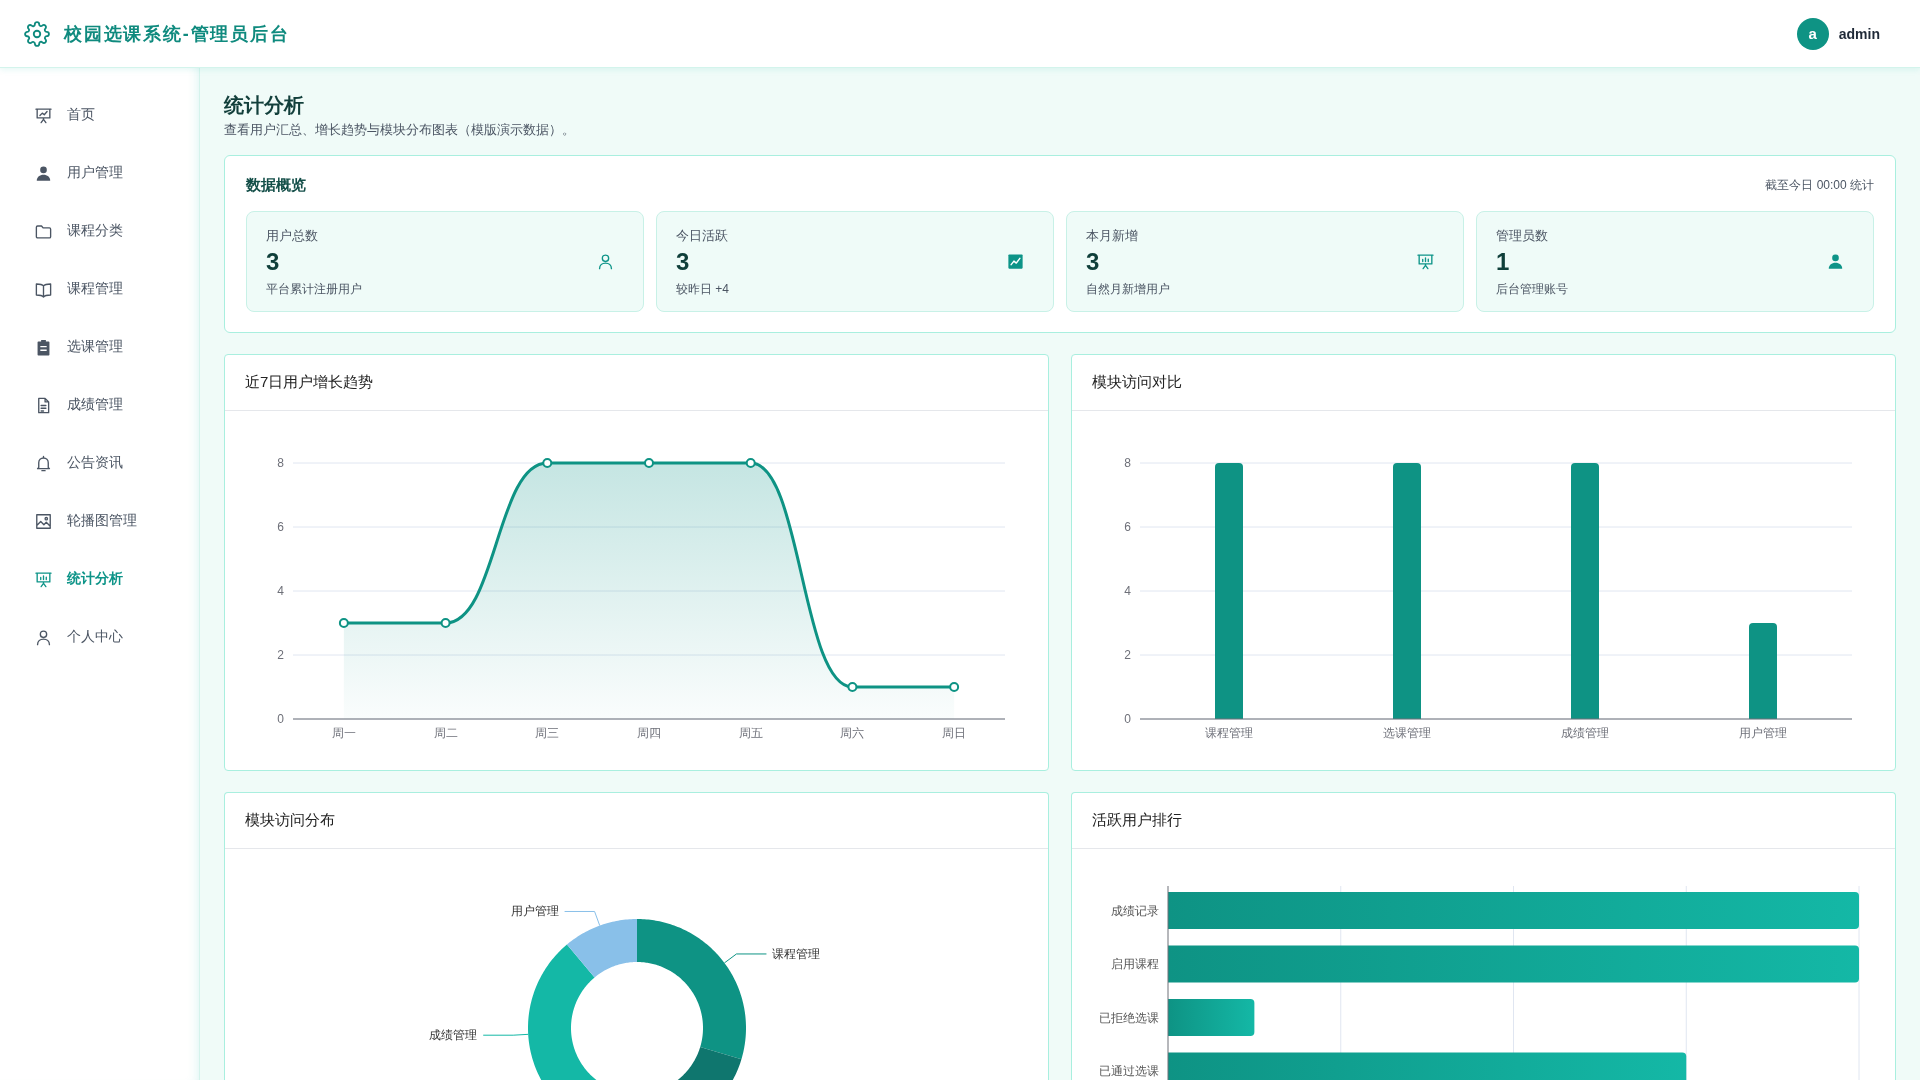  I want to click on stat-caption: 平台累计注册用户, so click(314, 289).